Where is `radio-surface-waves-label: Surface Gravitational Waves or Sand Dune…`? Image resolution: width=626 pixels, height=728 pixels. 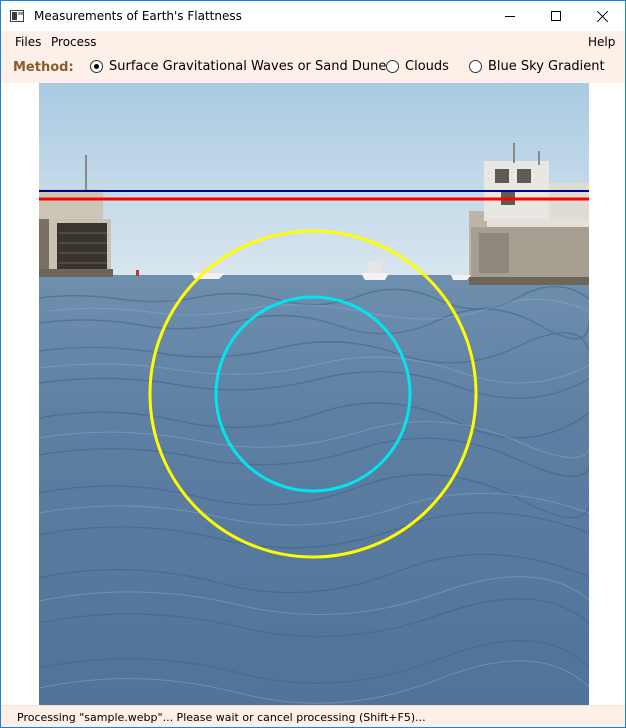 radio-surface-waves-label: Surface Gravitational Waves or Sand Dune… is located at coordinates (251, 66).